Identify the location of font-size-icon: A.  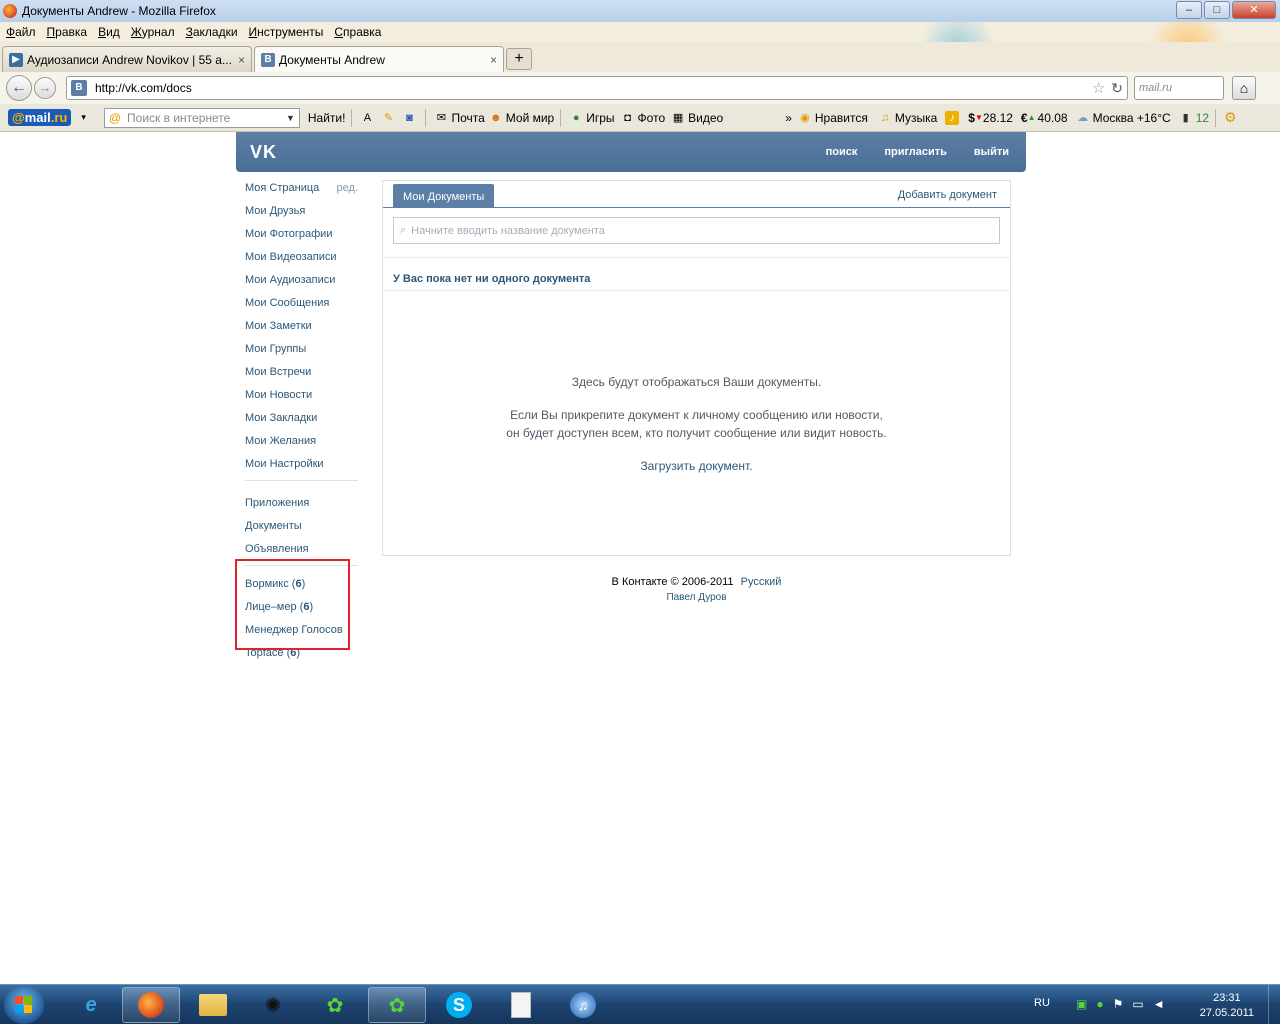
(368, 118).